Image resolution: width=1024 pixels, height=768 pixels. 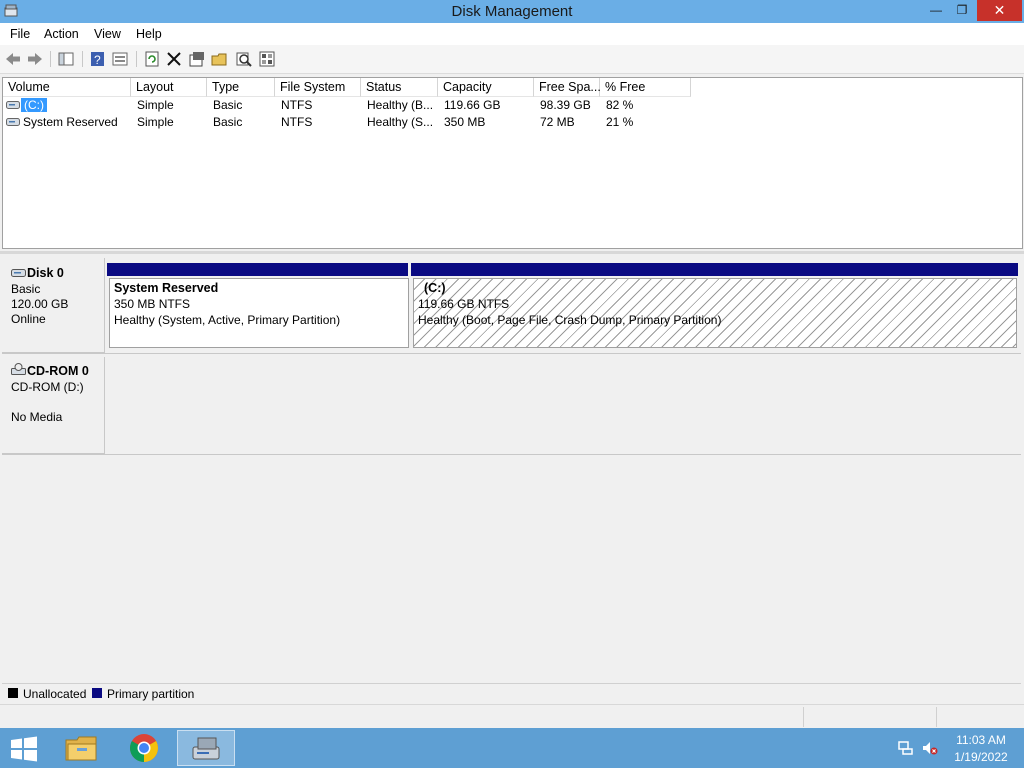 I want to click on legend-label-unallocated: Unallocated, so click(x=55, y=694).